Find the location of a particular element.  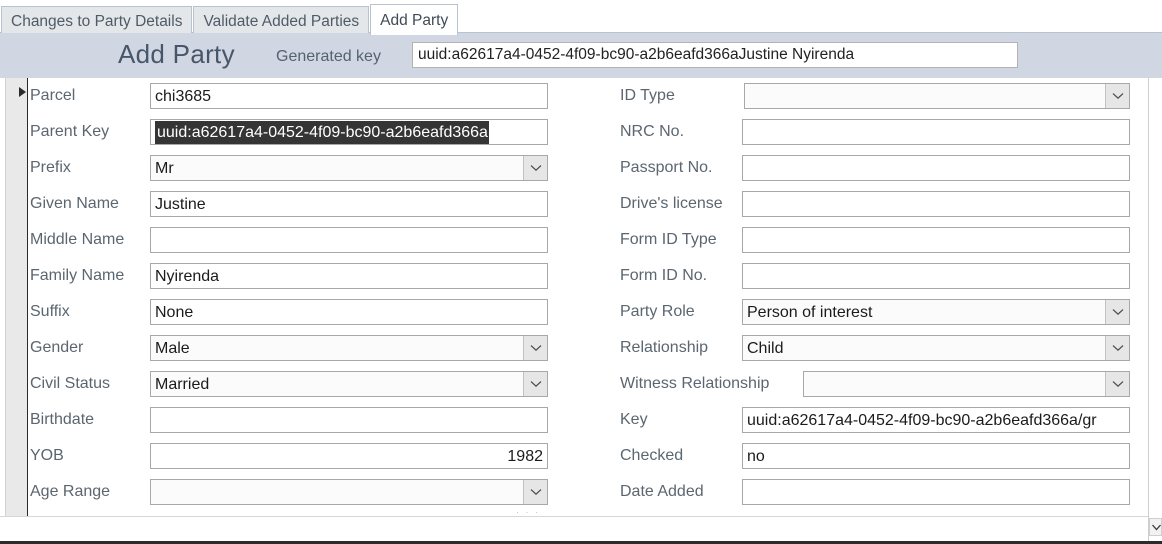

scroll-down-button is located at coordinates (1155, 527).